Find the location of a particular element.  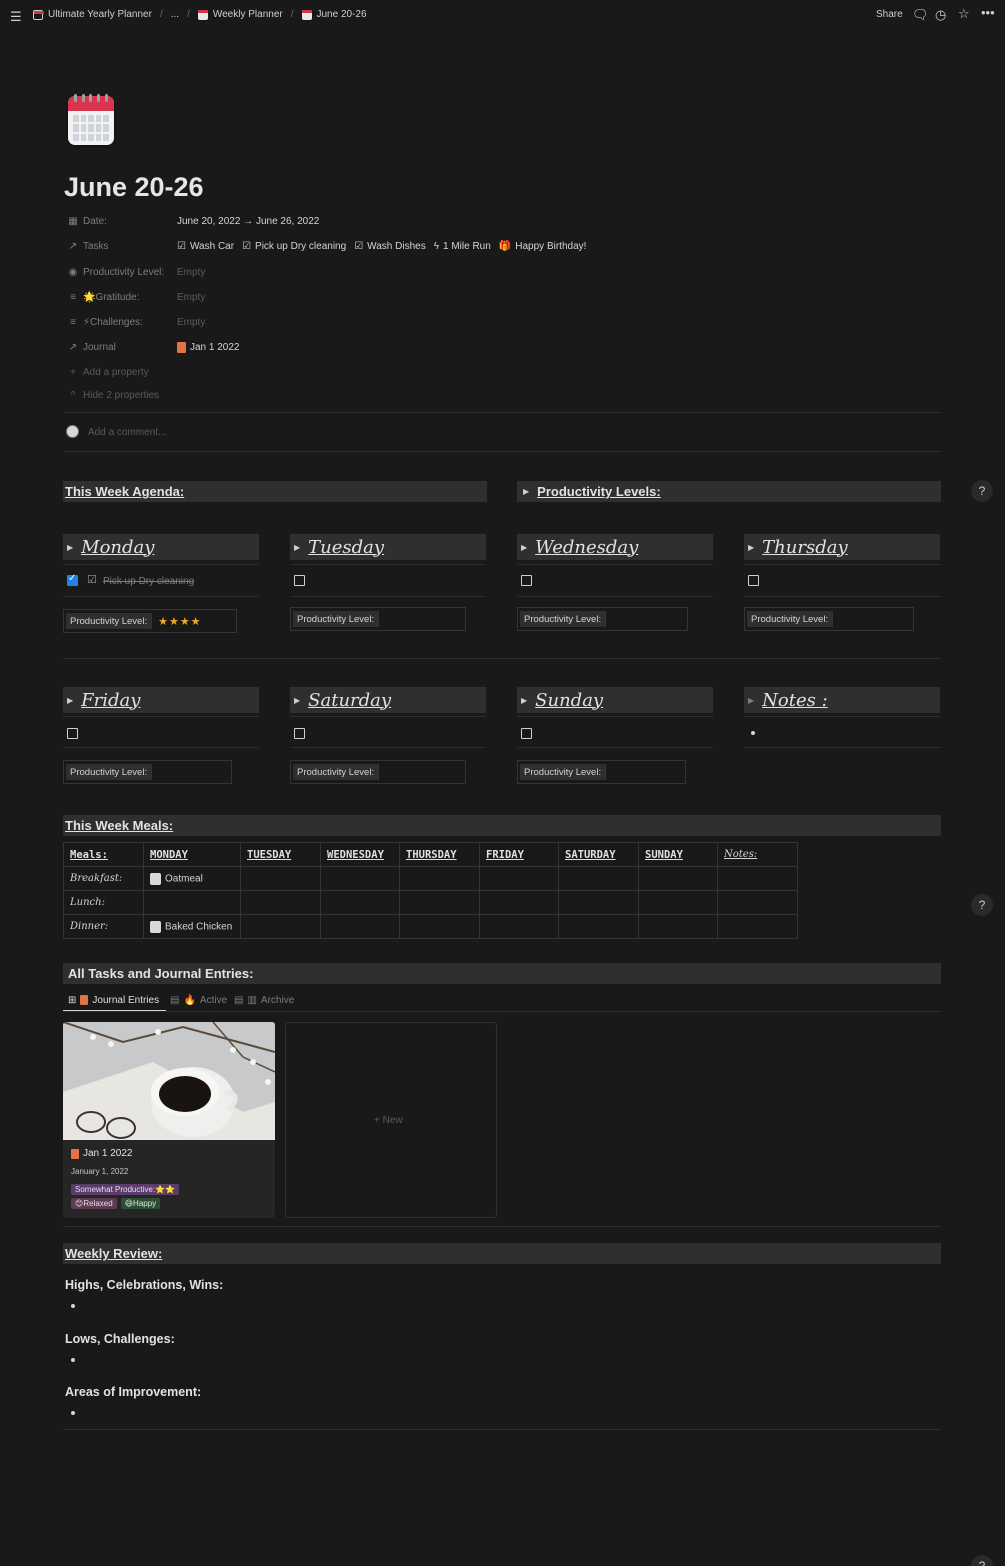

table-header: WEDNESDAY is located at coordinates (360, 854).